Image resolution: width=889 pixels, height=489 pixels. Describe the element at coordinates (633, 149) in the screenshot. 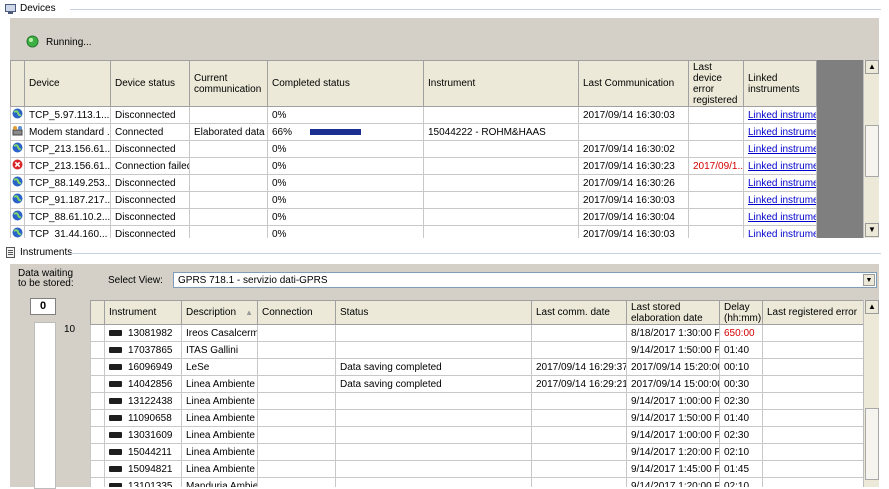

I see `last-communication: 2017/09/14 16:30:02` at that location.